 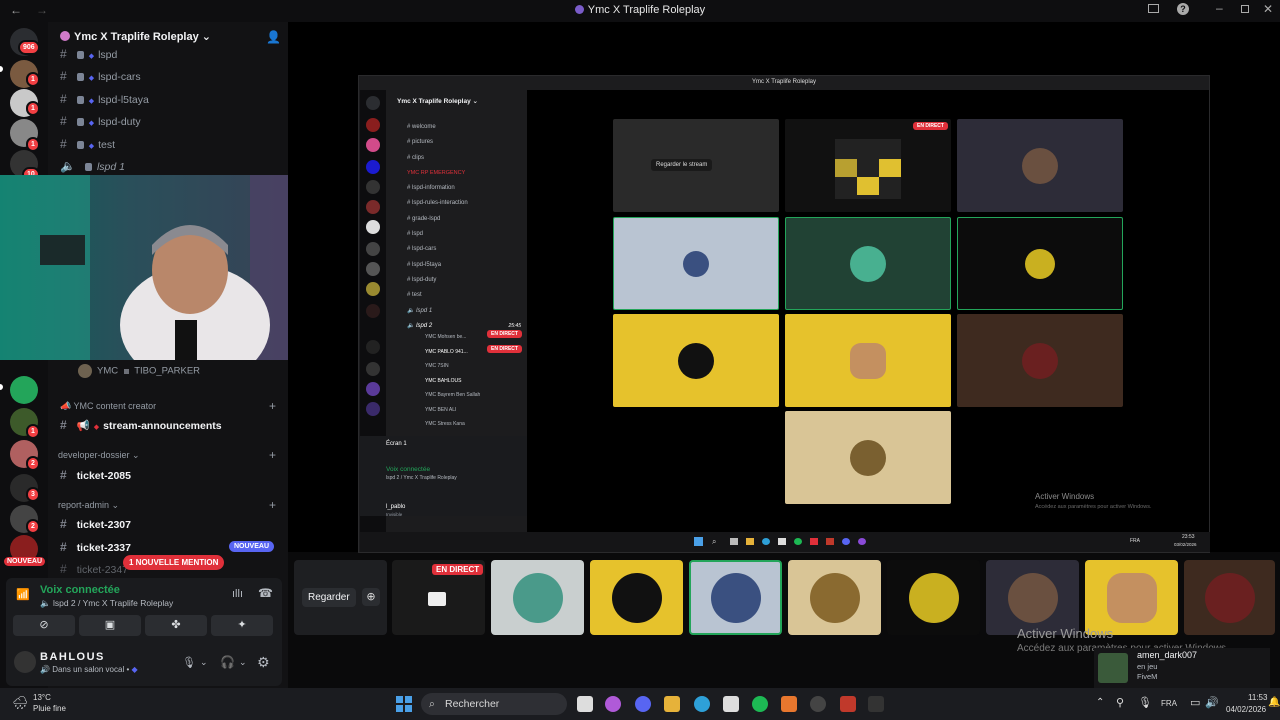 What do you see at coordinates (424, 264) in the screenshot?
I see `inner-channel: # lspd-l5taya` at bounding box center [424, 264].